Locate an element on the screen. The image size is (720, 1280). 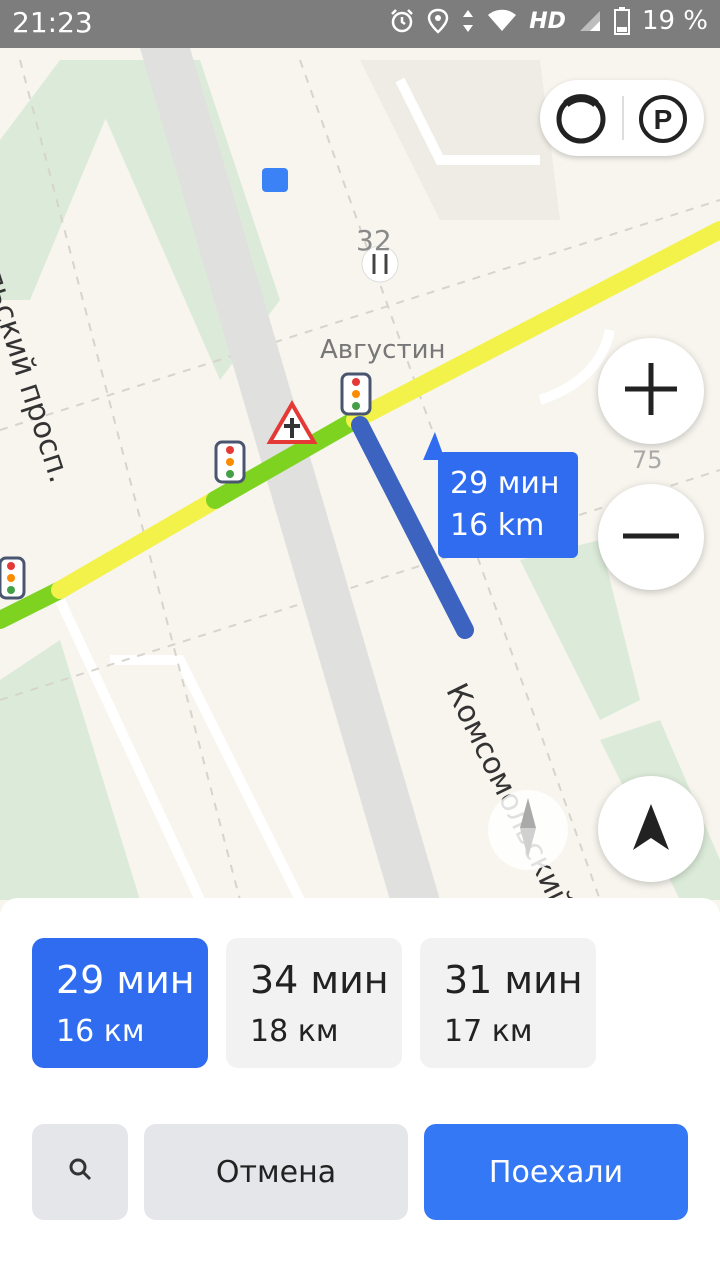
go-button: Поехали is located at coordinates (556, 1172).